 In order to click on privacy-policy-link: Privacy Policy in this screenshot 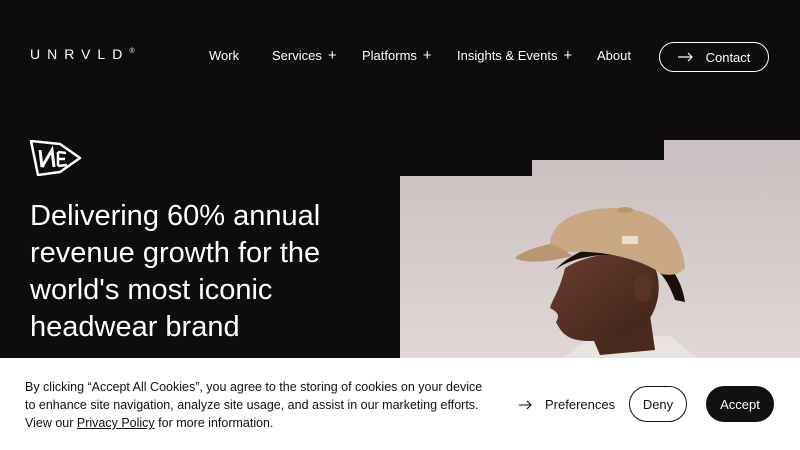, I will do `click(116, 423)`.